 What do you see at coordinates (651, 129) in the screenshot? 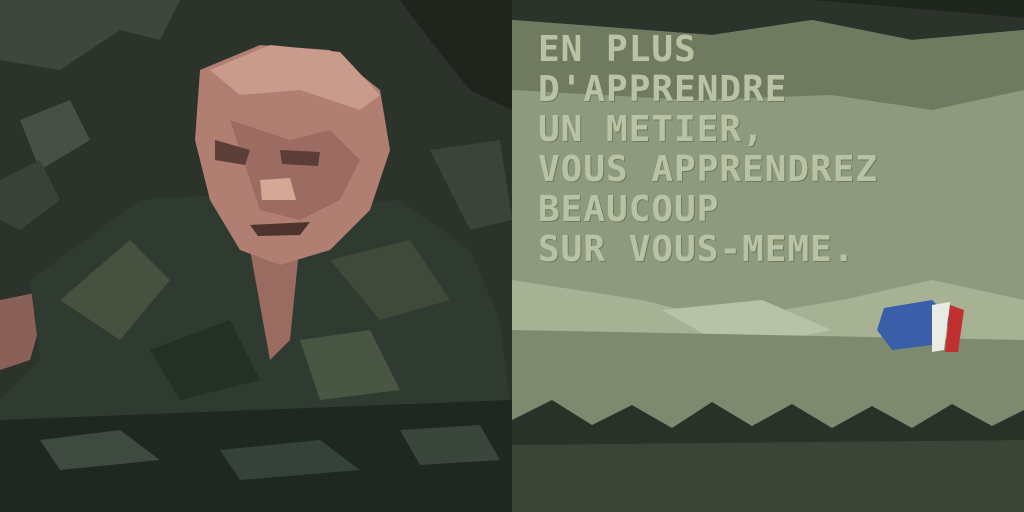
I see `slogan-line: UN METIER,` at bounding box center [651, 129].